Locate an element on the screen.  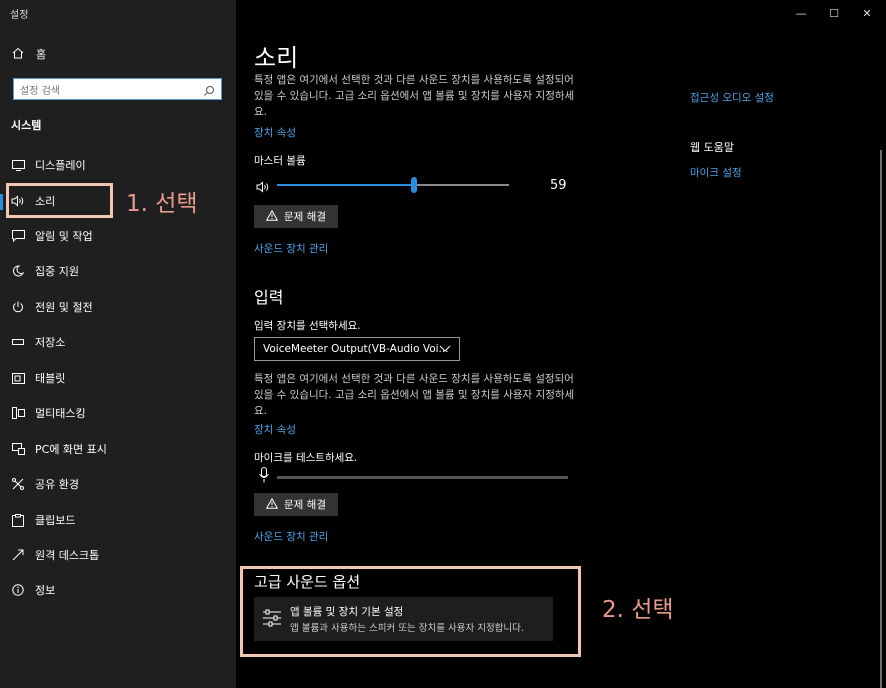
master-volume-slider is located at coordinates (393, 185).